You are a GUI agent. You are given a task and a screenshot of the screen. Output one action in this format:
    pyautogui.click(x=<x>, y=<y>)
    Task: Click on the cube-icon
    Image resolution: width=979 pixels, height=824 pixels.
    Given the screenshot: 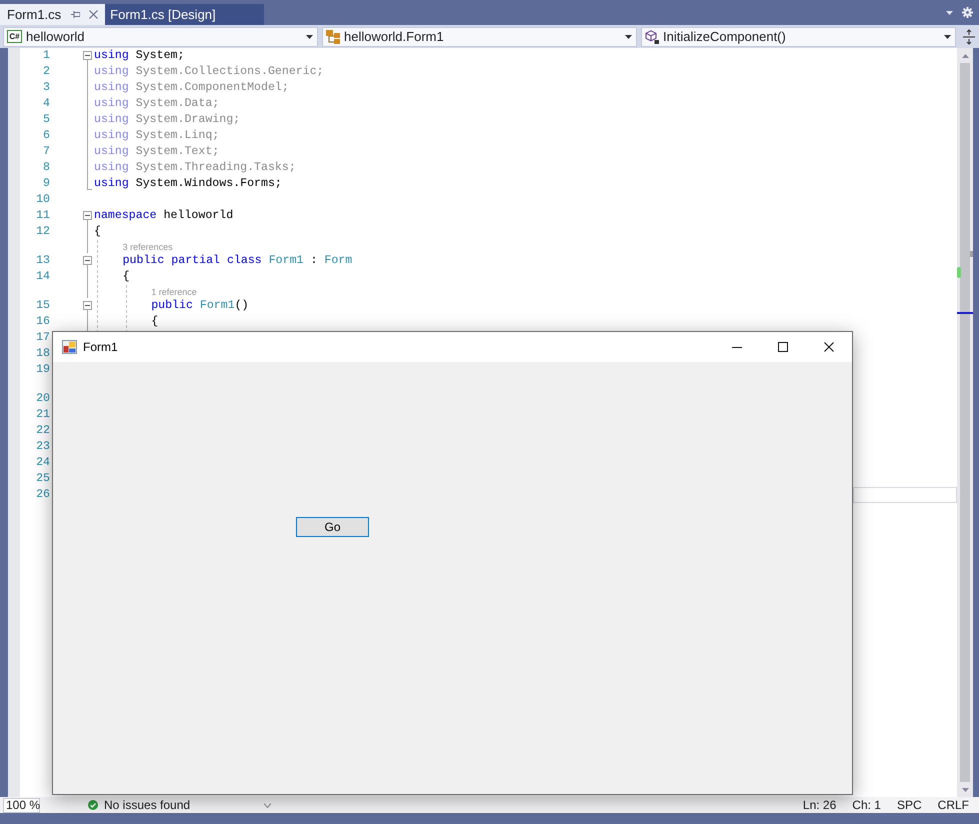 What is the action you would take?
    pyautogui.click(x=652, y=37)
    